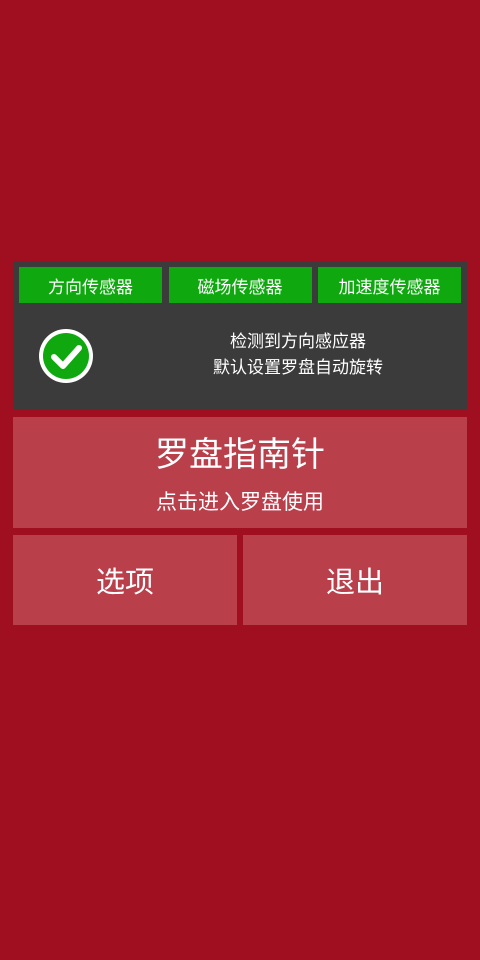 This screenshot has width=480, height=960. I want to click on compass-title: 罗盘指南针, so click(240, 455).